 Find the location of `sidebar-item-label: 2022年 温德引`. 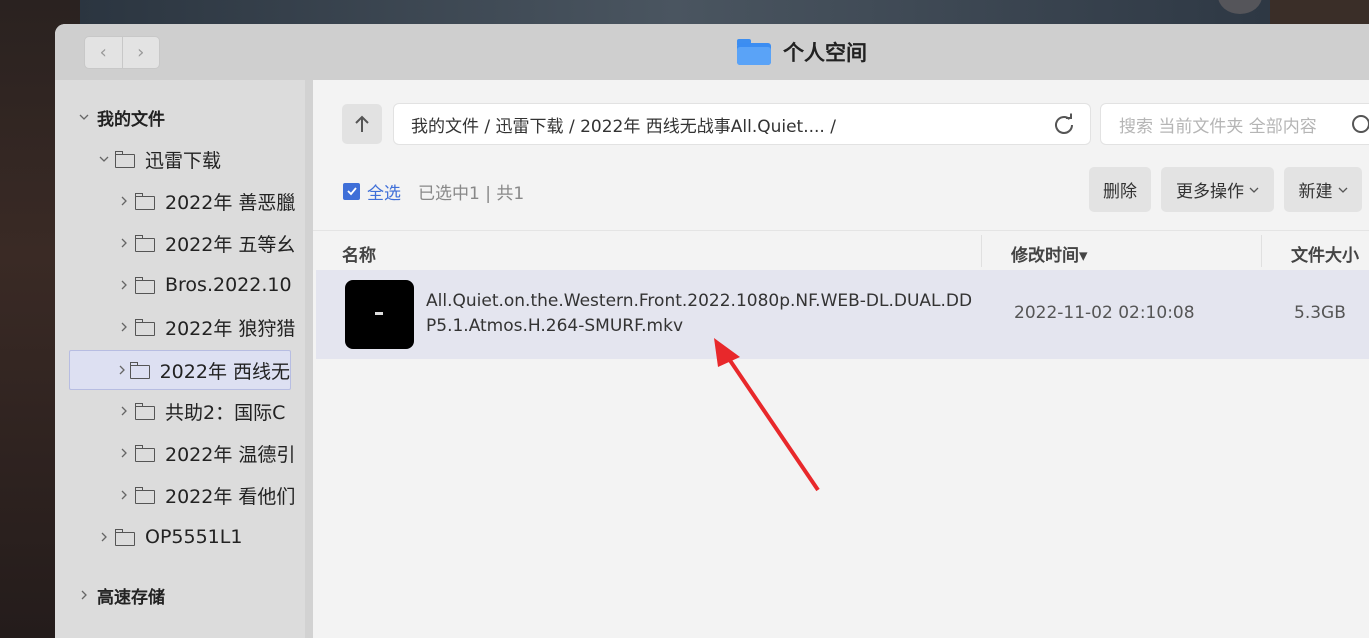

sidebar-item-label: 2022年 温德引 is located at coordinates (230, 454).